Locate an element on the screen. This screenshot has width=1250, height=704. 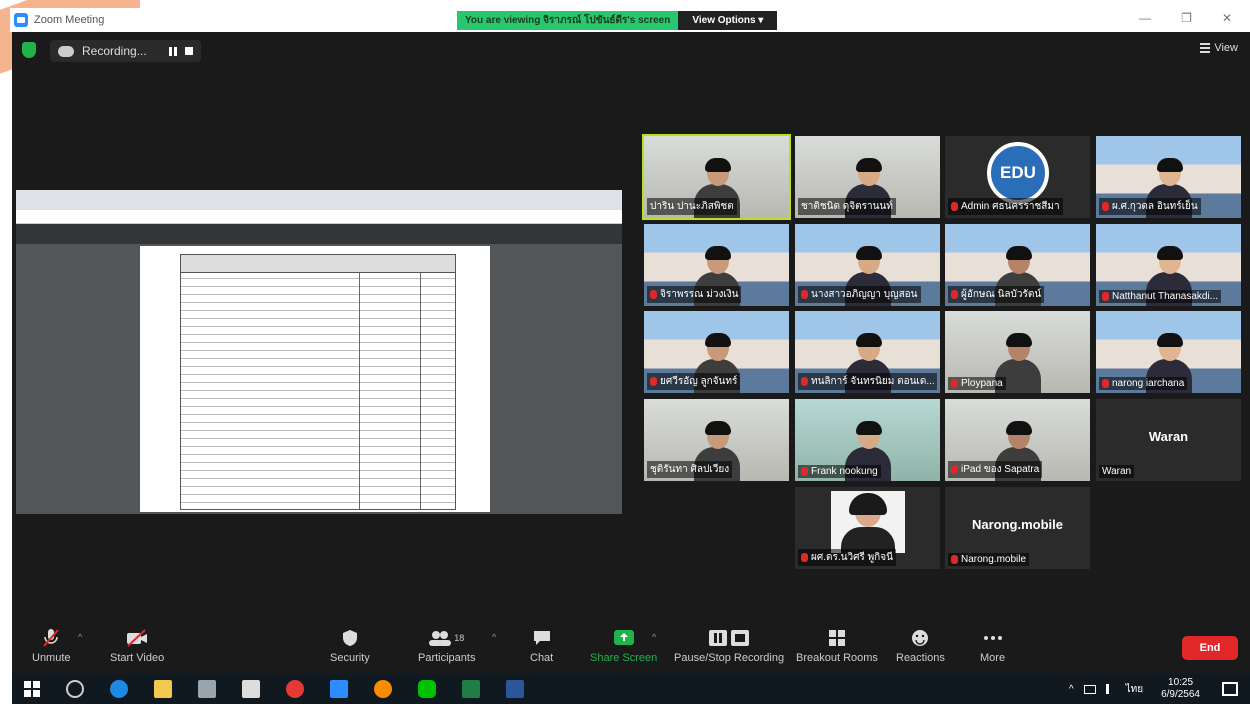
network-icon is located at coordinates (1089, 689).